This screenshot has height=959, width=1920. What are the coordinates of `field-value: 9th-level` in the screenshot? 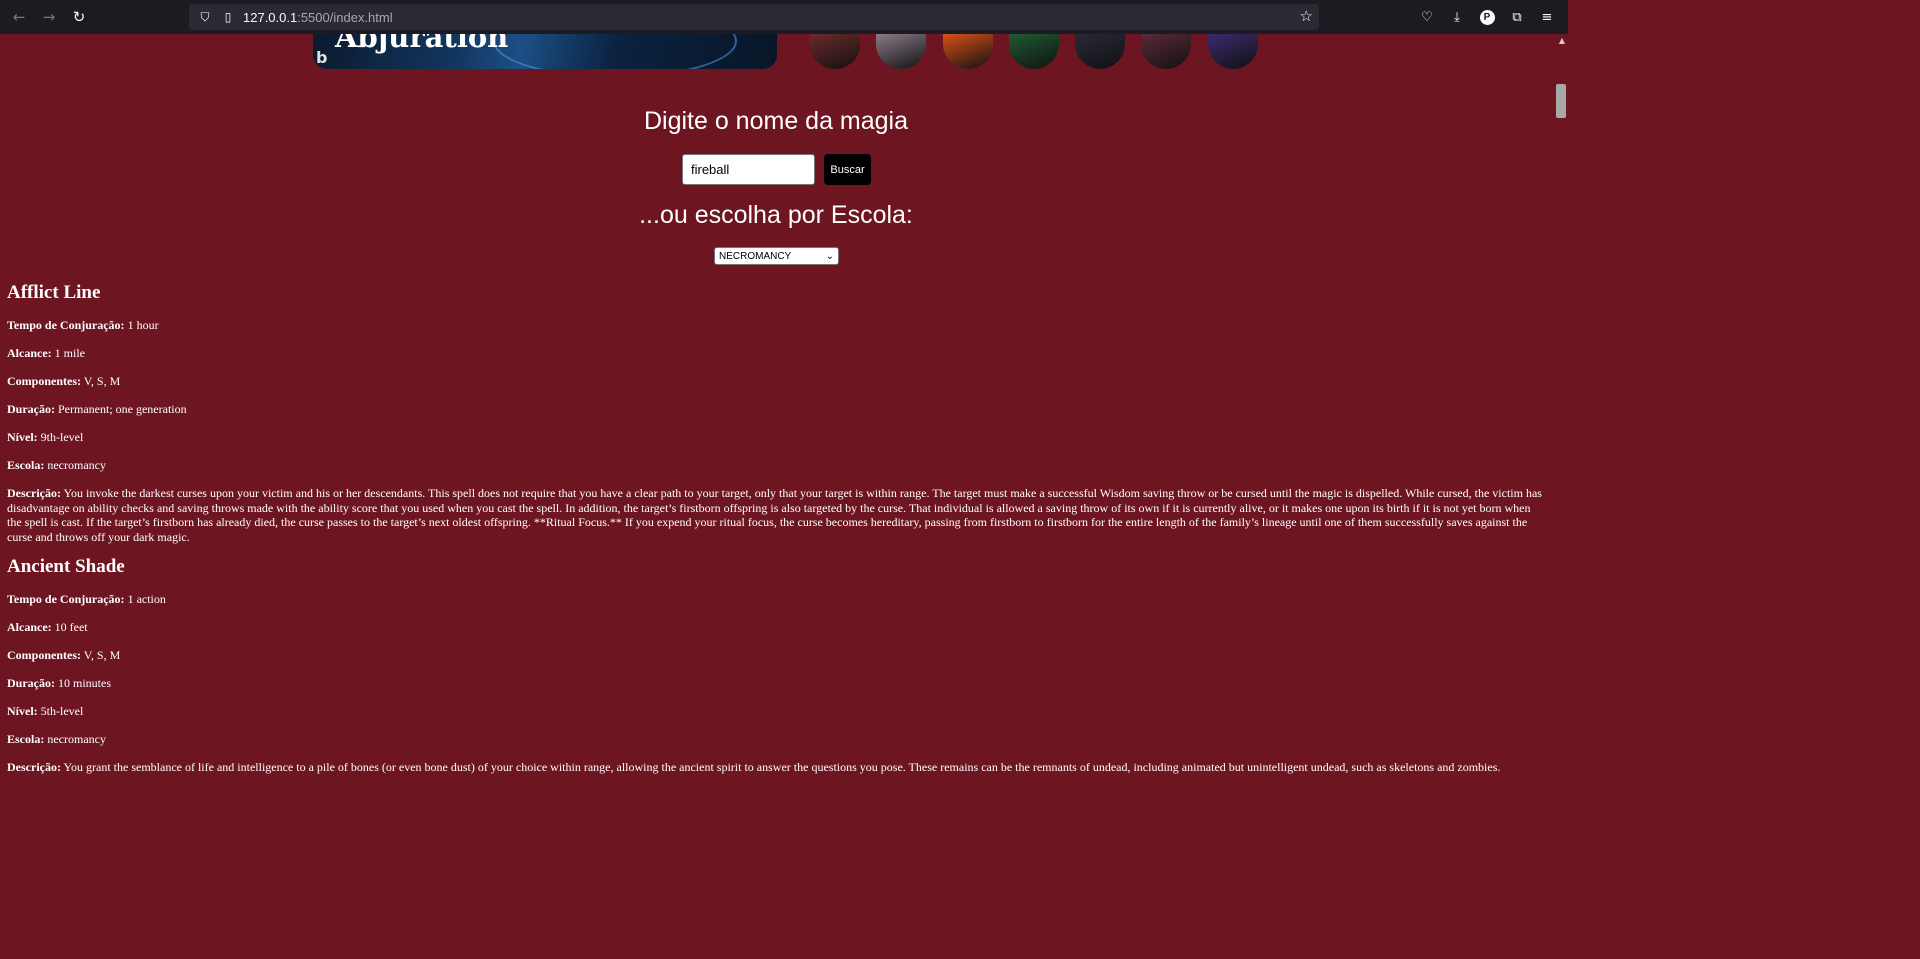 It's located at (62, 437).